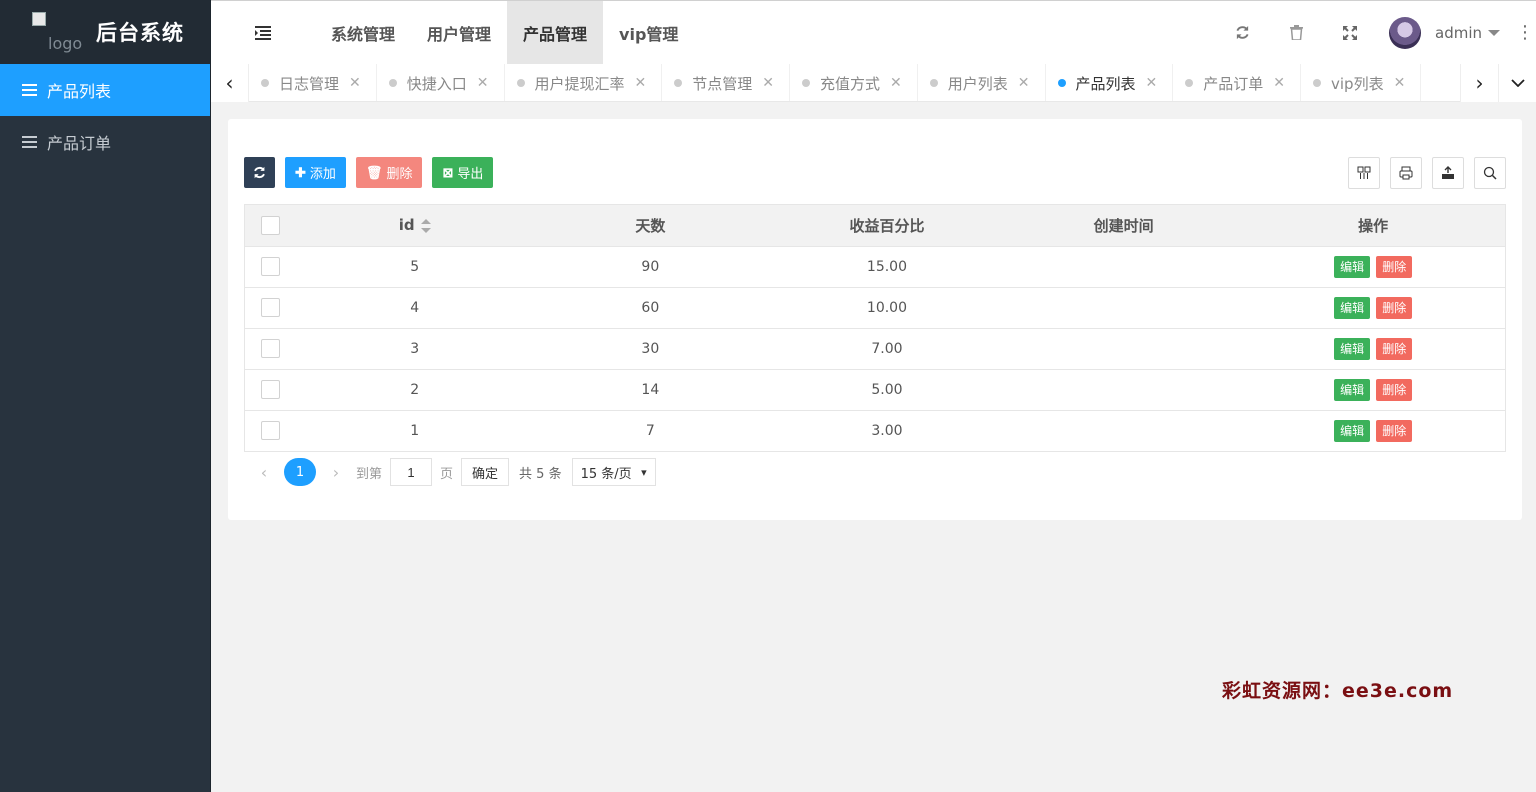 The width and height of the screenshot is (1536, 792). Describe the element at coordinates (650, 430) in the screenshot. I see `cell-days: 7` at that location.